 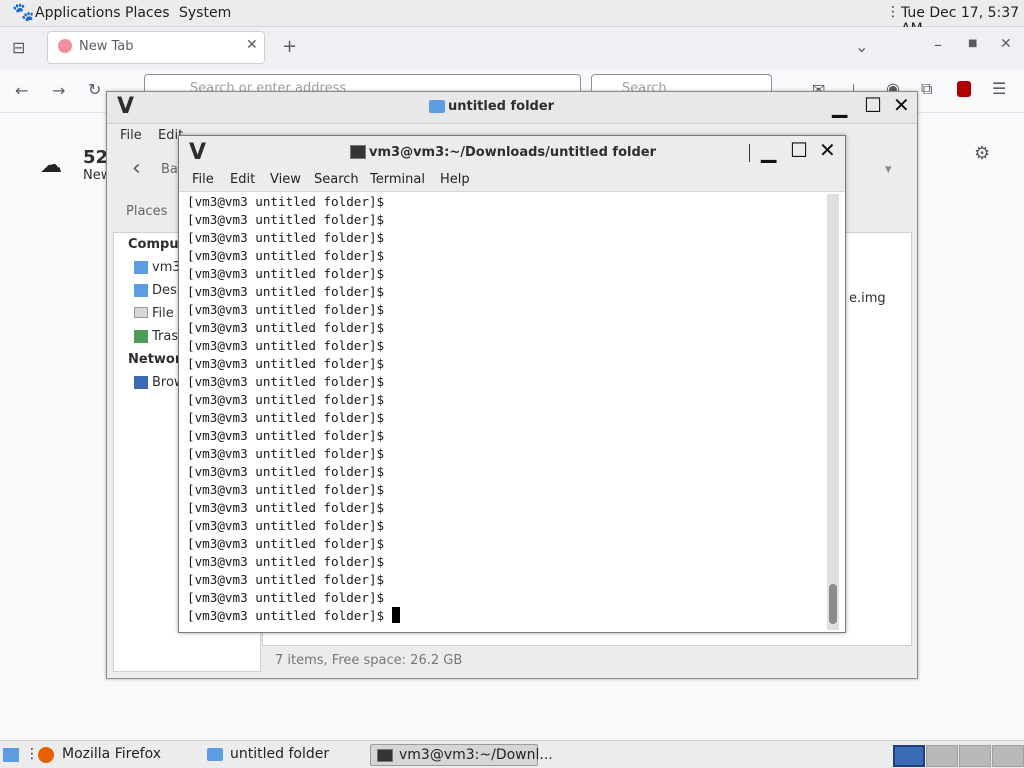 I want to click on tab-list-icon: ⊟, so click(x=18, y=47).